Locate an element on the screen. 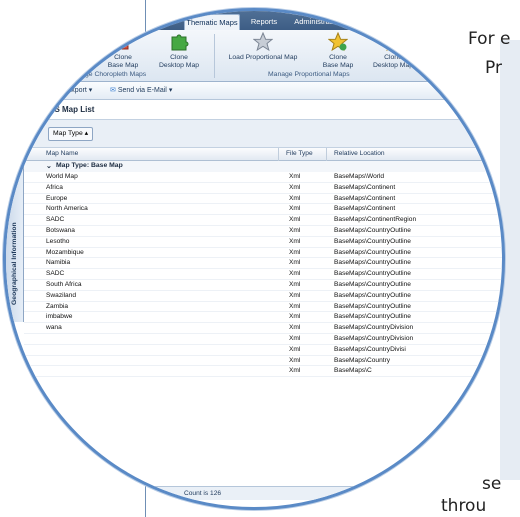  cell-name: wana is located at coordinates (54, 328).